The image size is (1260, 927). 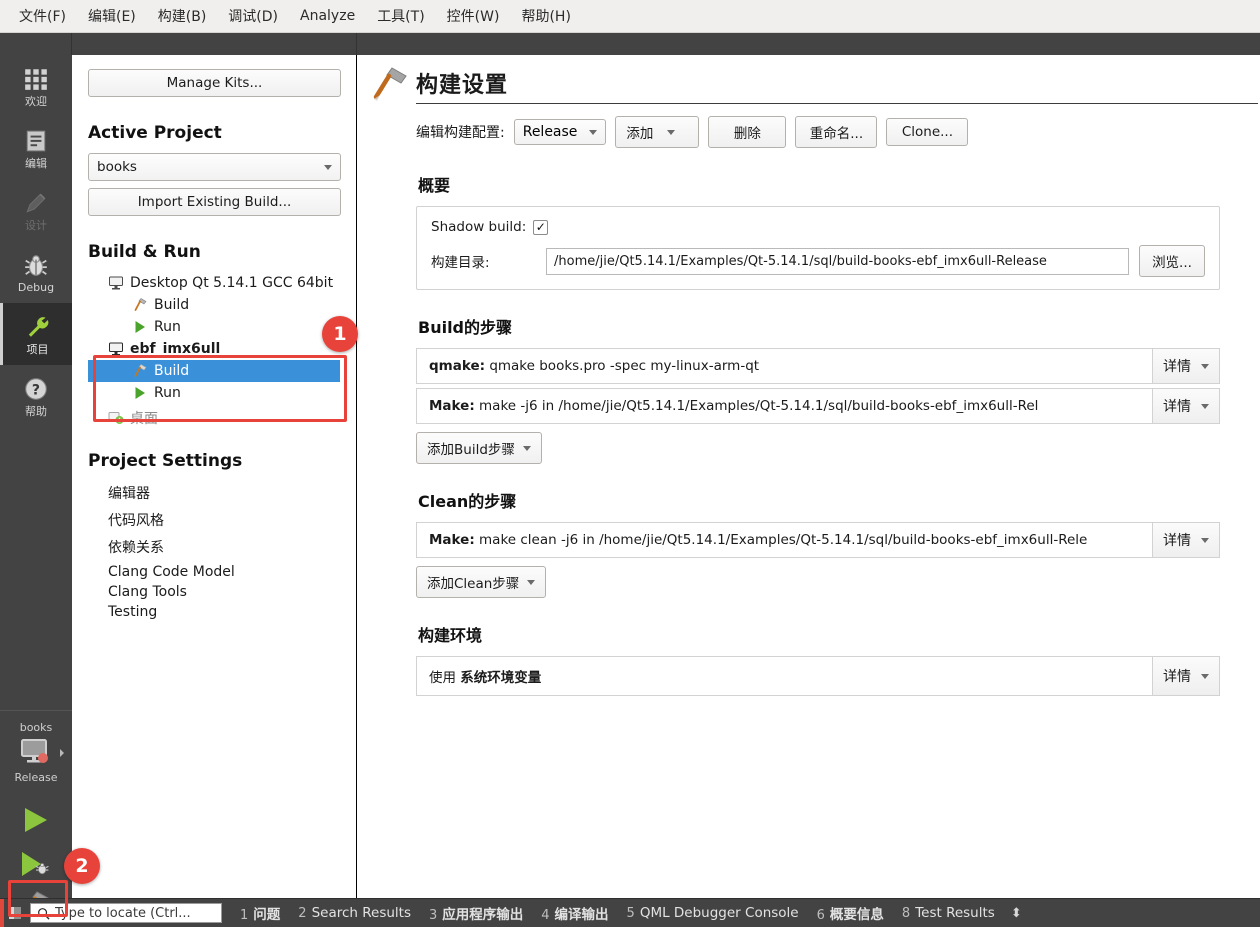 I want to click on panel-toggle-icon, so click(x=15, y=913).